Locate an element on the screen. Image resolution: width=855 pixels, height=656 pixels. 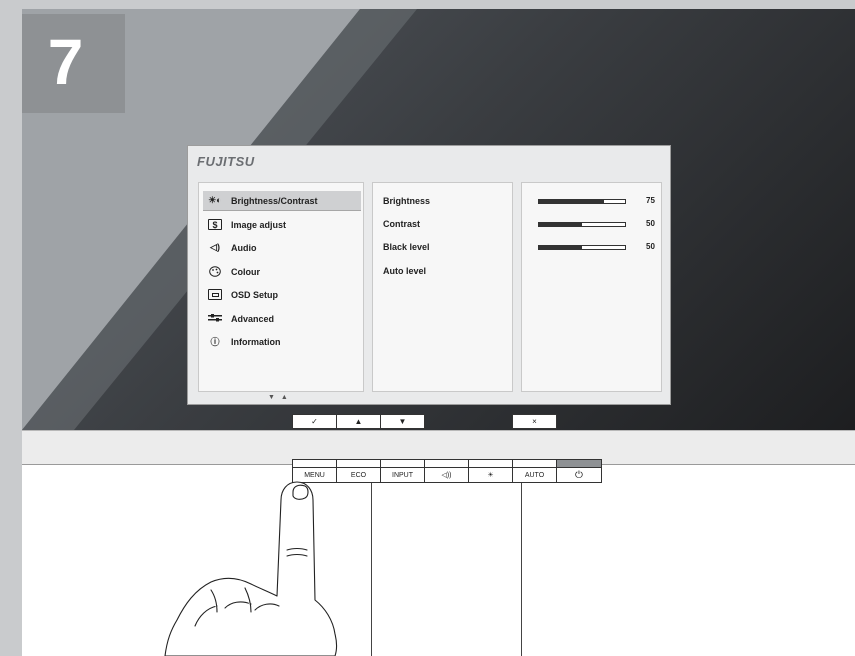
audio-icon: ◁) is located at coordinates (215, 247).